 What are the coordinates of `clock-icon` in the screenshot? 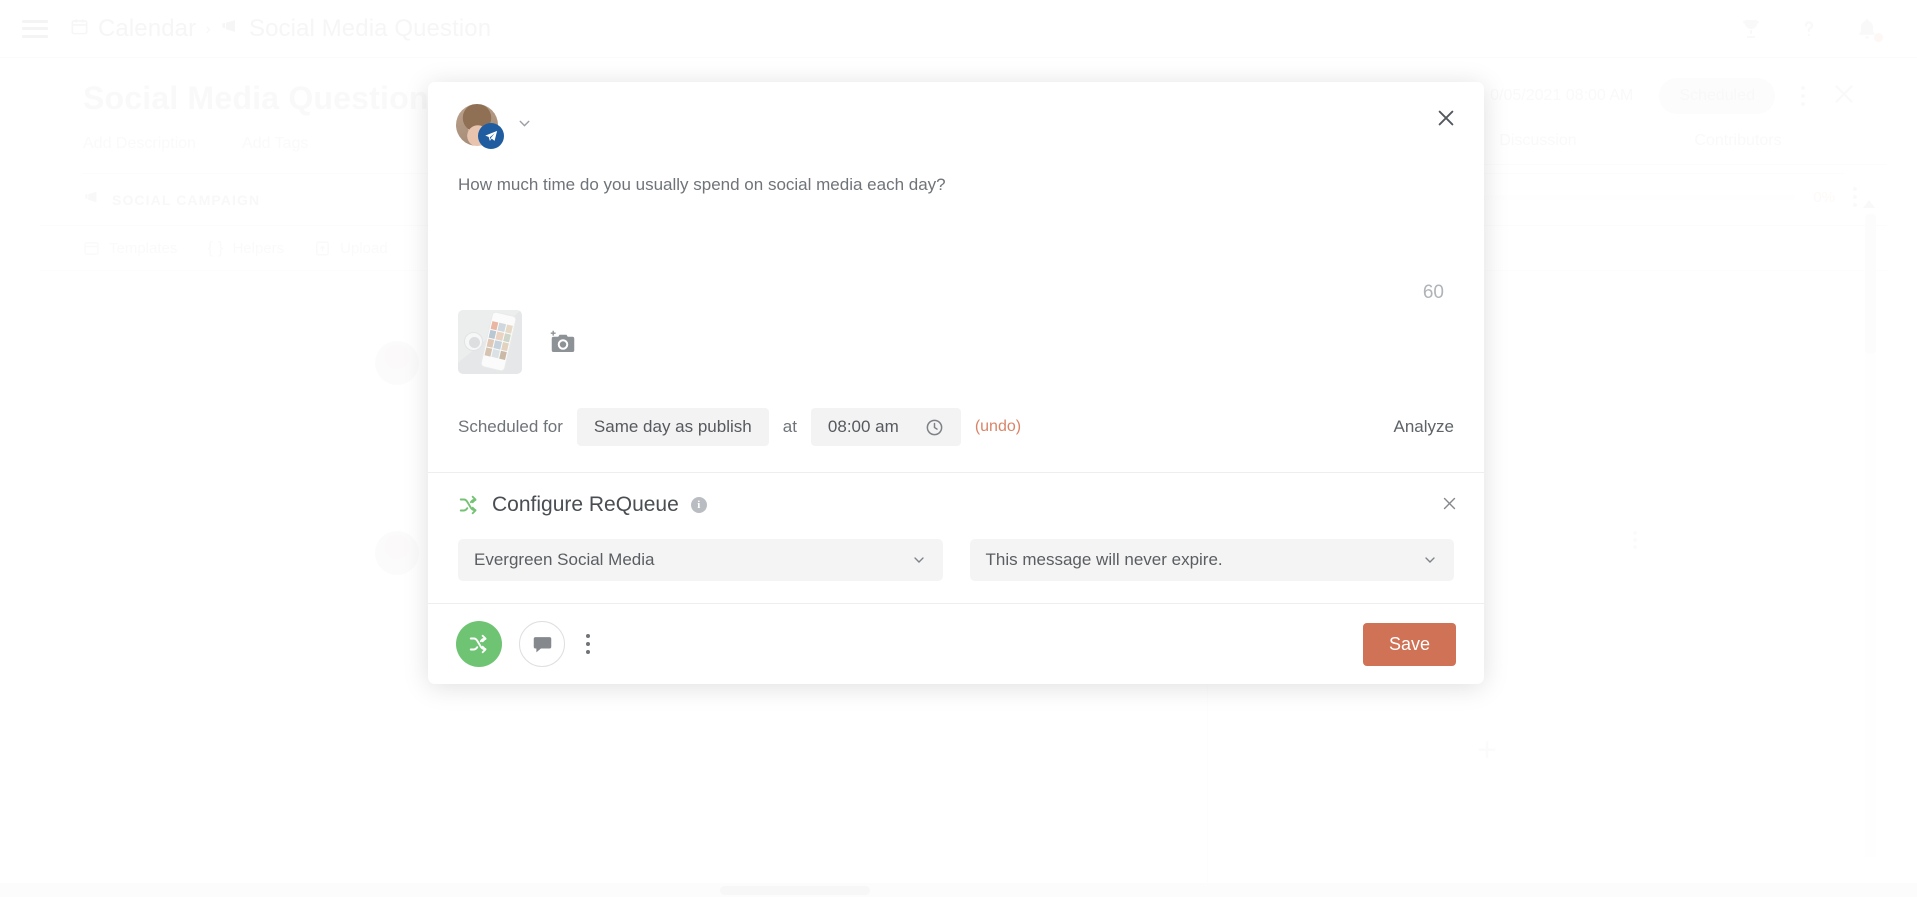 It's located at (934, 427).